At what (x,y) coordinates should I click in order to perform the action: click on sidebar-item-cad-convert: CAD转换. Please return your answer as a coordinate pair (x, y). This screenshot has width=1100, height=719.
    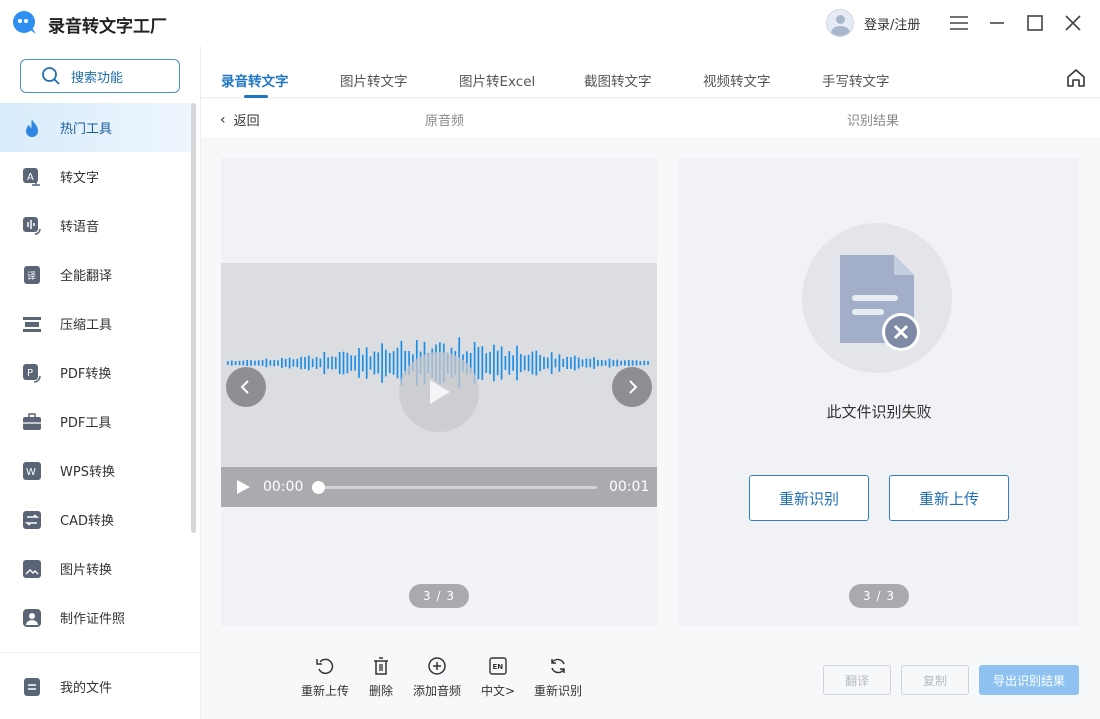
    Looking at the image, I should click on (96, 519).